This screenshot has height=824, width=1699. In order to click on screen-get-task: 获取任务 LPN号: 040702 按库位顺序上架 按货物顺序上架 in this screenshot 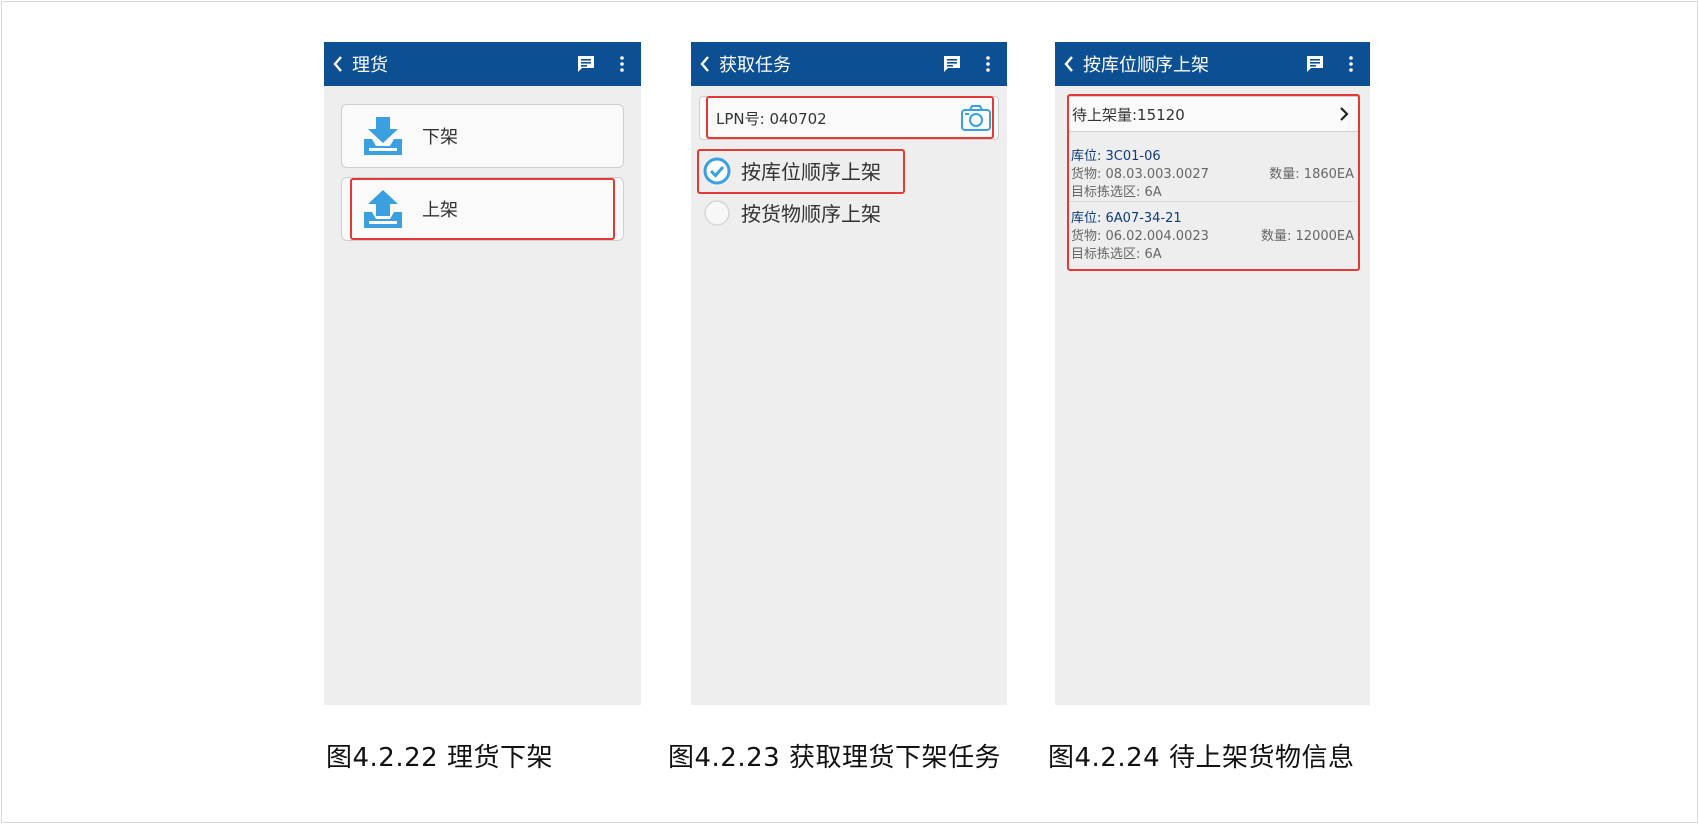, I will do `click(849, 373)`.